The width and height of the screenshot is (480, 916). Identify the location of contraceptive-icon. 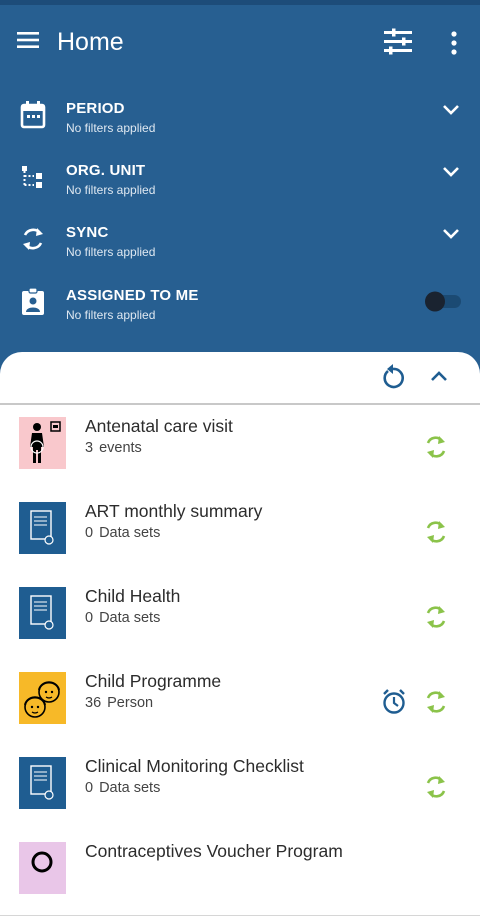
(42, 868).